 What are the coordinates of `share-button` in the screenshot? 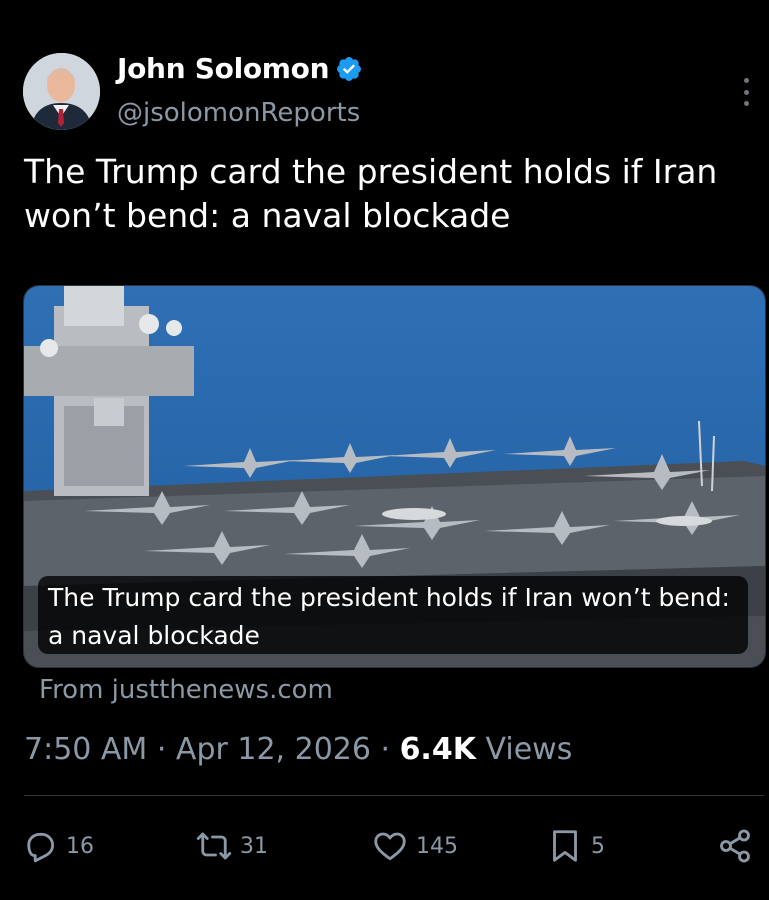 It's located at (735, 846).